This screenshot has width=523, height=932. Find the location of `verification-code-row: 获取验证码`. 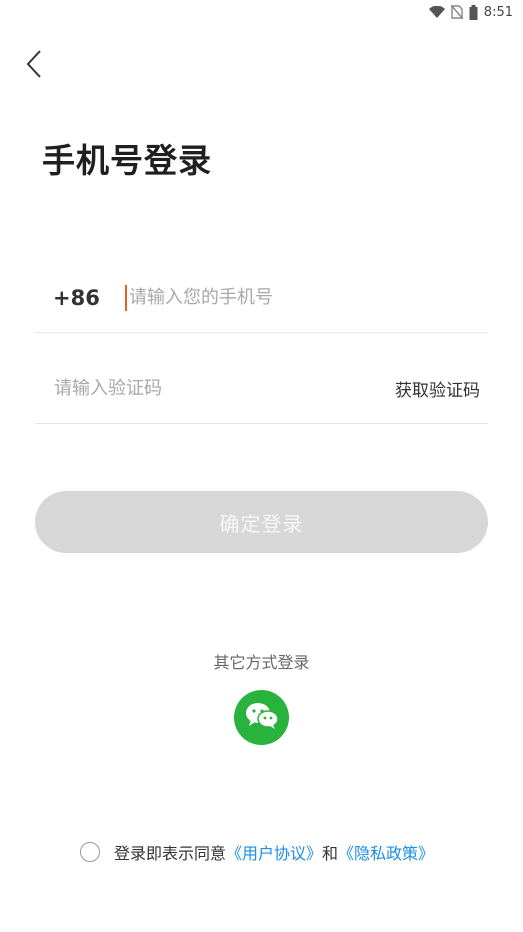

verification-code-row: 获取验证码 is located at coordinates (261, 389).